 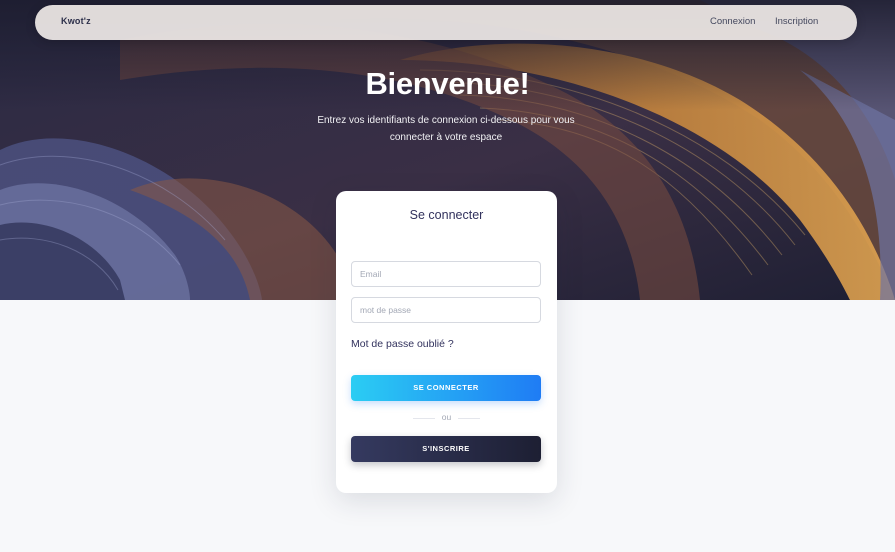 I want to click on nav-link-connexion: Connexion, so click(x=732, y=21).